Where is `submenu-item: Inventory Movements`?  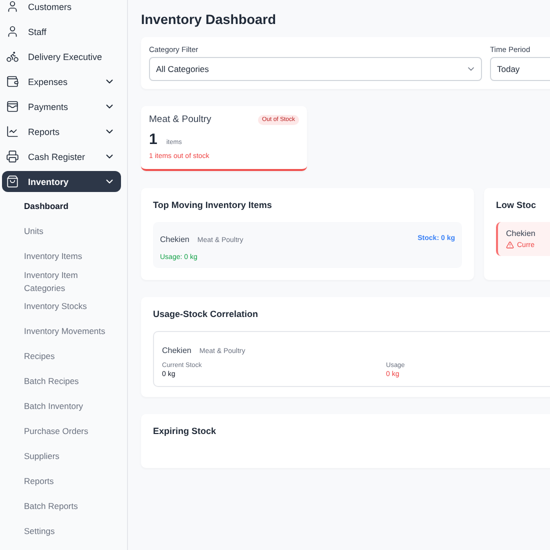
submenu-item: Inventory Movements is located at coordinates (63, 331).